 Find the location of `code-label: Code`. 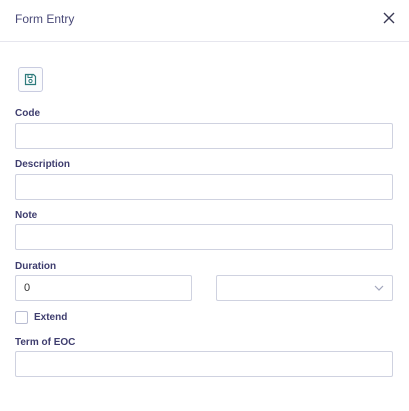

code-label: Code is located at coordinates (27, 113).